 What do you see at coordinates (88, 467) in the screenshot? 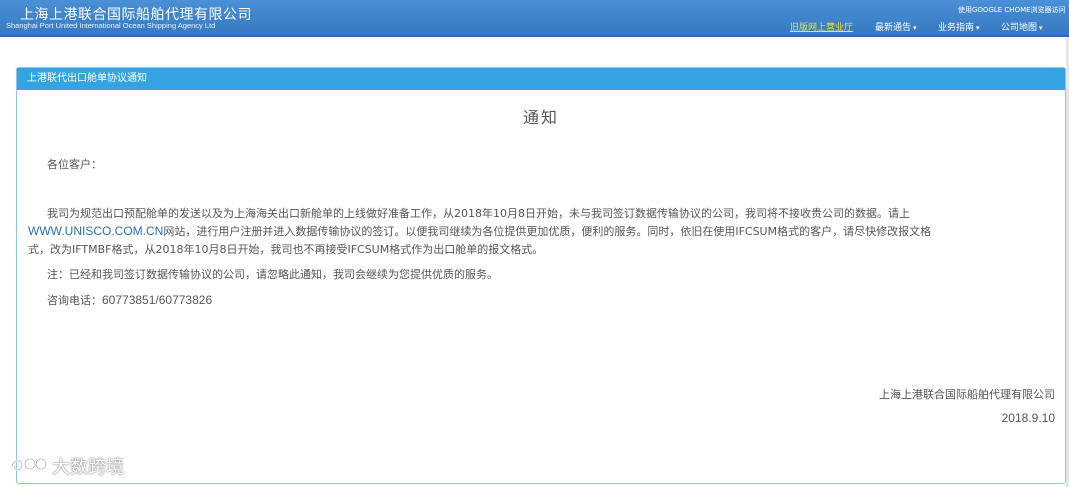
I see `watermark-text: 大数跨境` at bounding box center [88, 467].